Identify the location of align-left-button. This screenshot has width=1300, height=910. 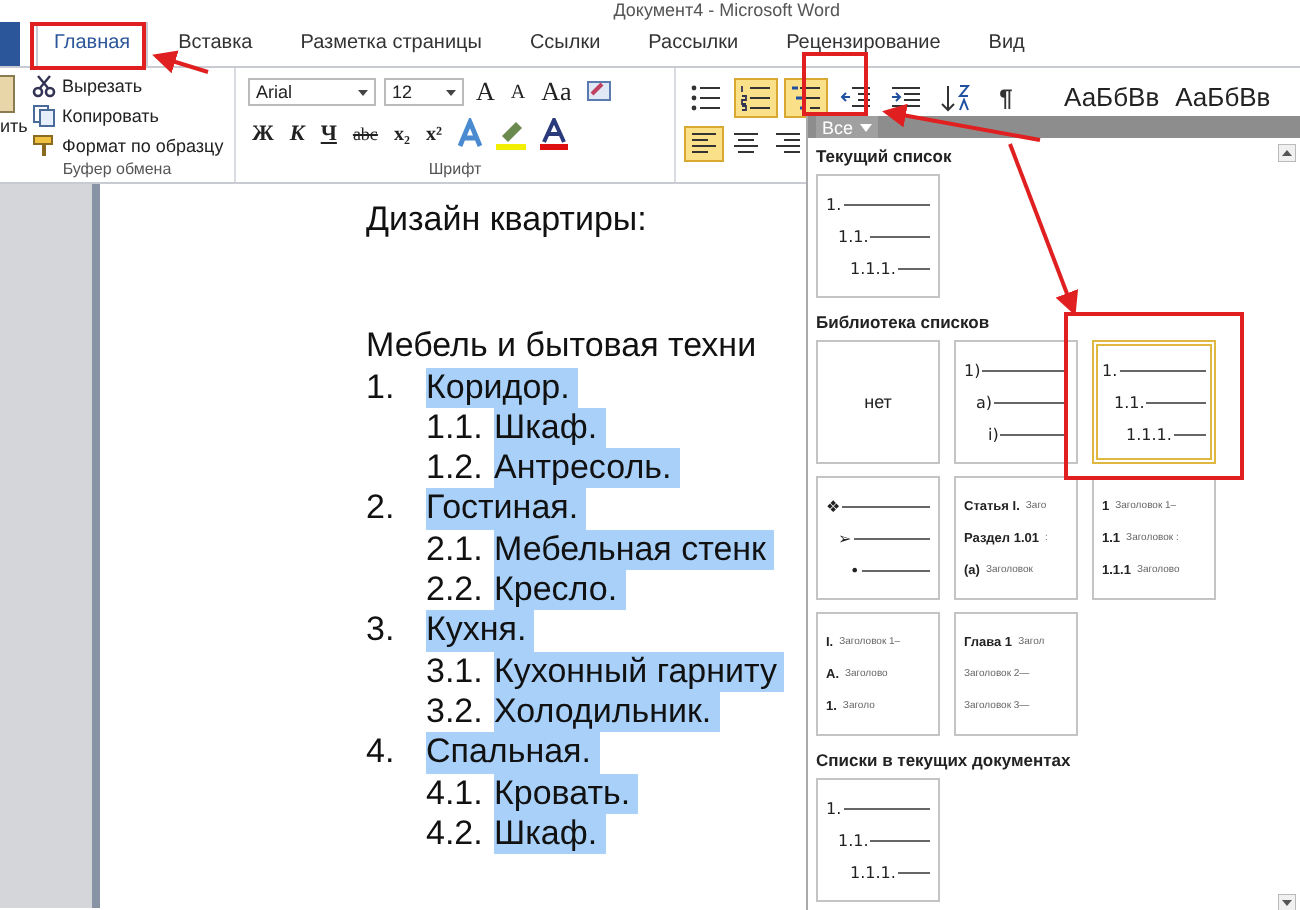
(704, 144).